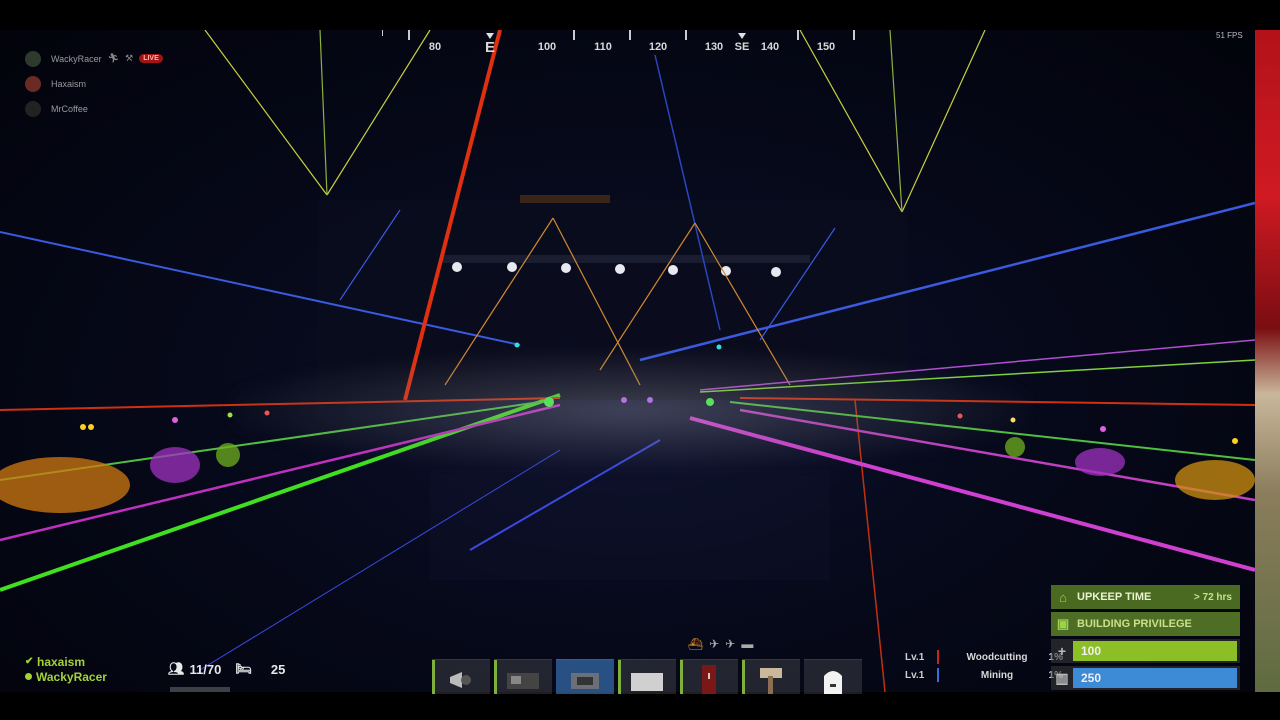 This screenshot has height=720, width=1280. I want to click on skill-row: Lv.1 Mining 1%, so click(984, 675).